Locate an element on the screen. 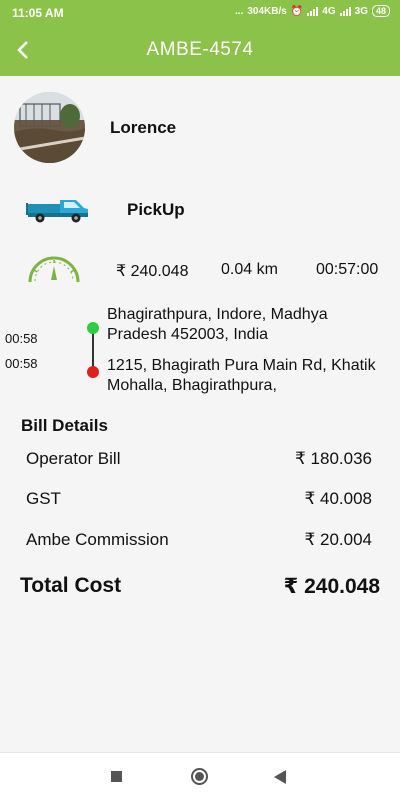 This screenshot has width=400, height=800. alarm-icon: ⏰ is located at coordinates (297, 11).